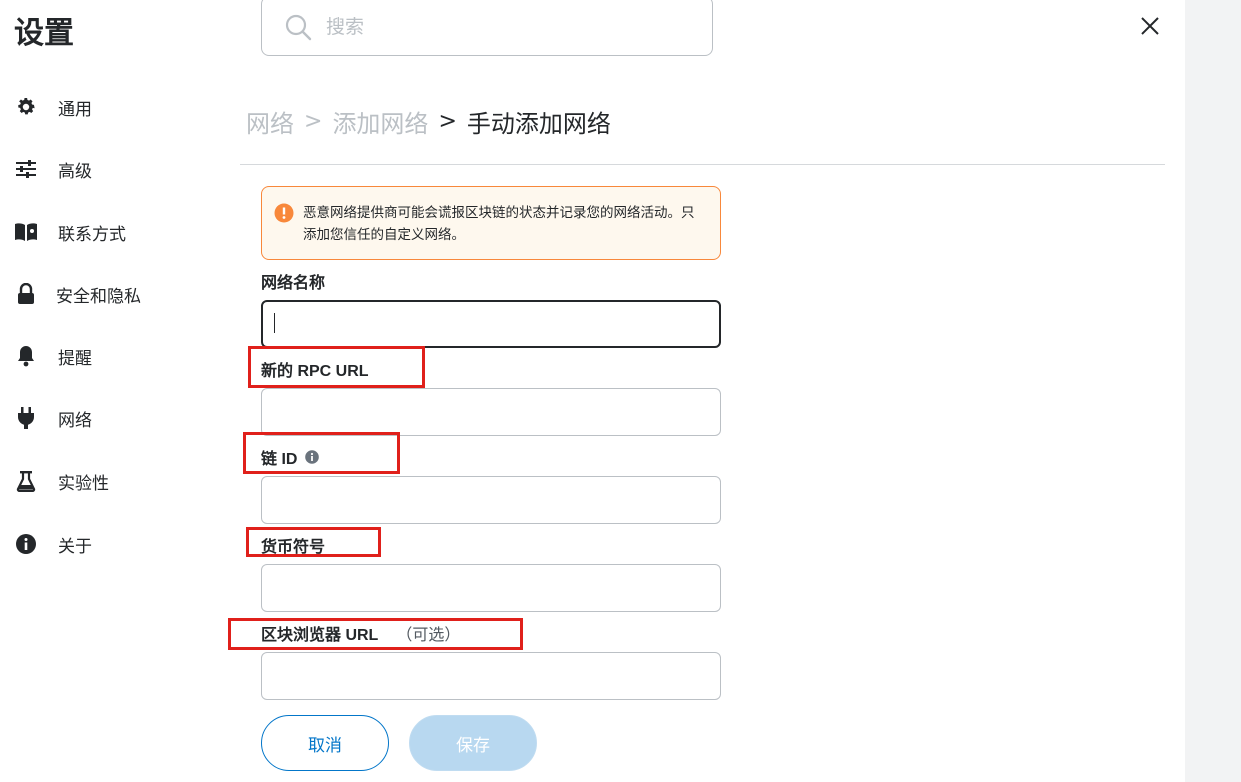 Image resolution: width=1241 pixels, height=782 pixels. Describe the element at coordinates (75, 358) in the screenshot. I see `sidebar-item-label: 提醒` at that location.